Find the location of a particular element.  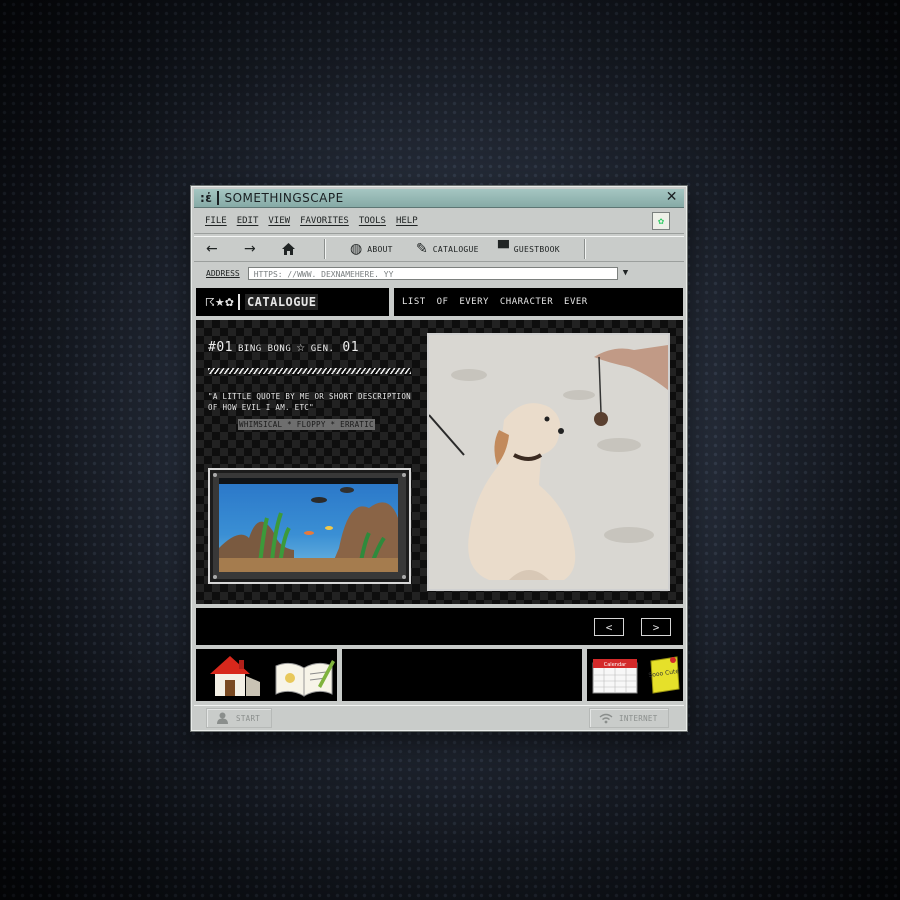

bottom-middle-panel is located at coordinates (462, 675).